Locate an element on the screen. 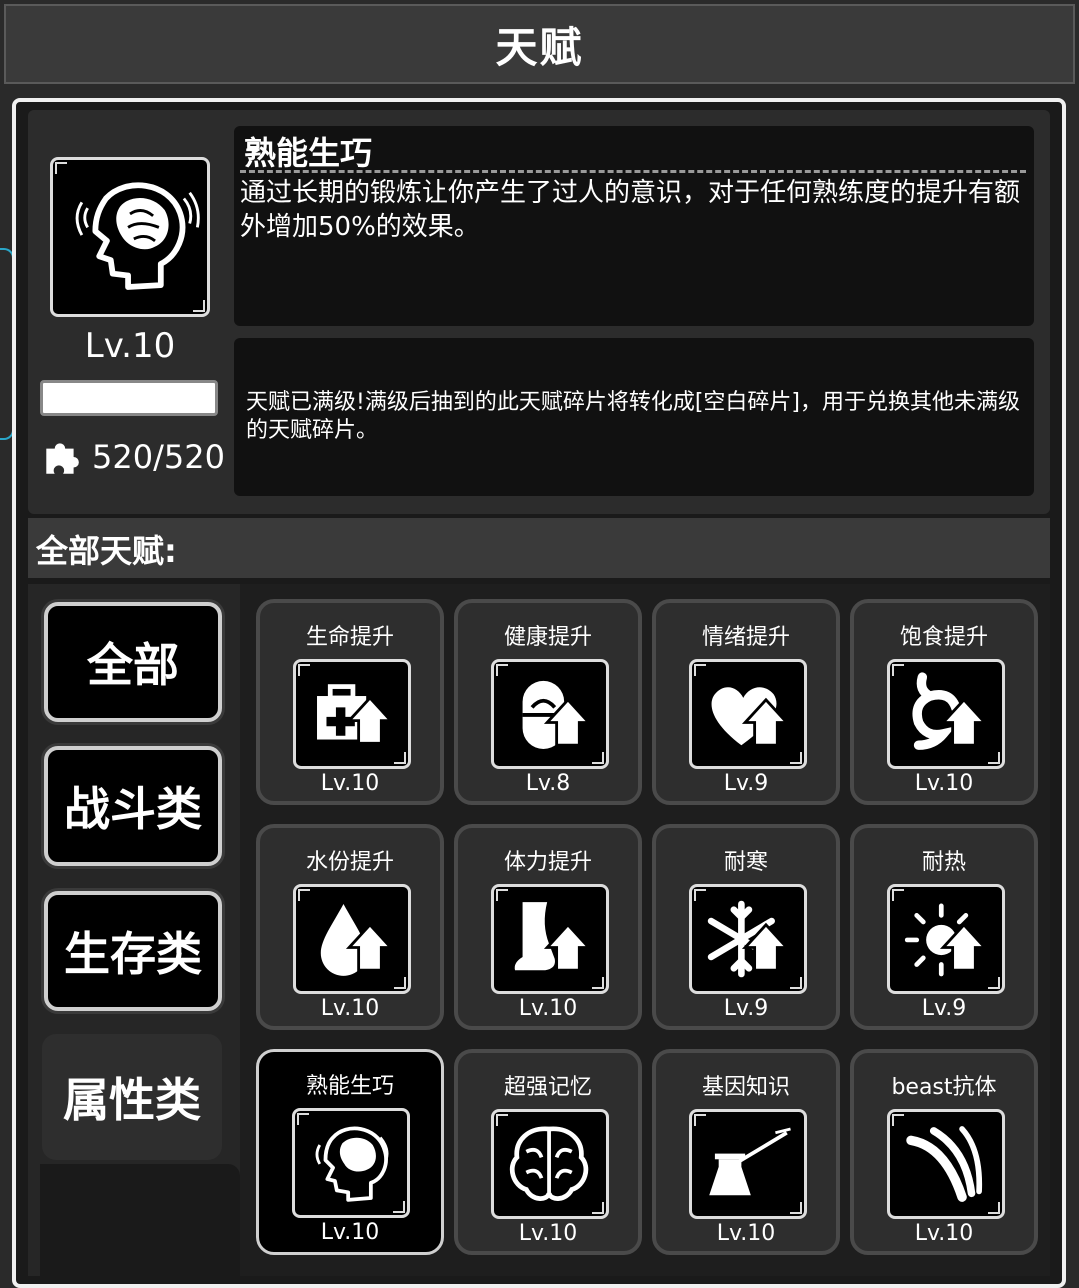 Image resolution: width=1079 pixels, height=1288 pixels. talent-card-health: 健康提升 Lv.8 is located at coordinates (548, 702).